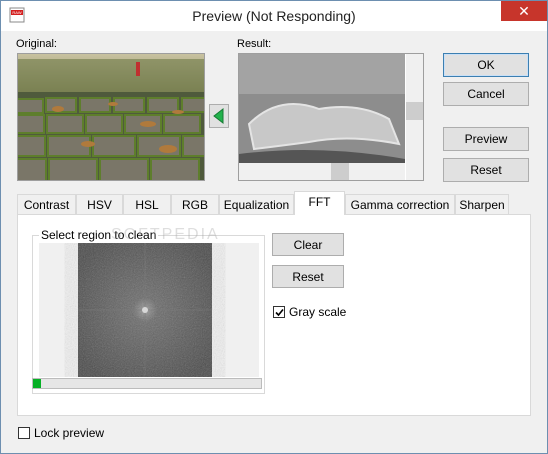 This screenshot has width=548, height=454. What do you see at coordinates (319, 203) in the screenshot?
I see `tab-fft: FFT` at bounding box center [319, 203].